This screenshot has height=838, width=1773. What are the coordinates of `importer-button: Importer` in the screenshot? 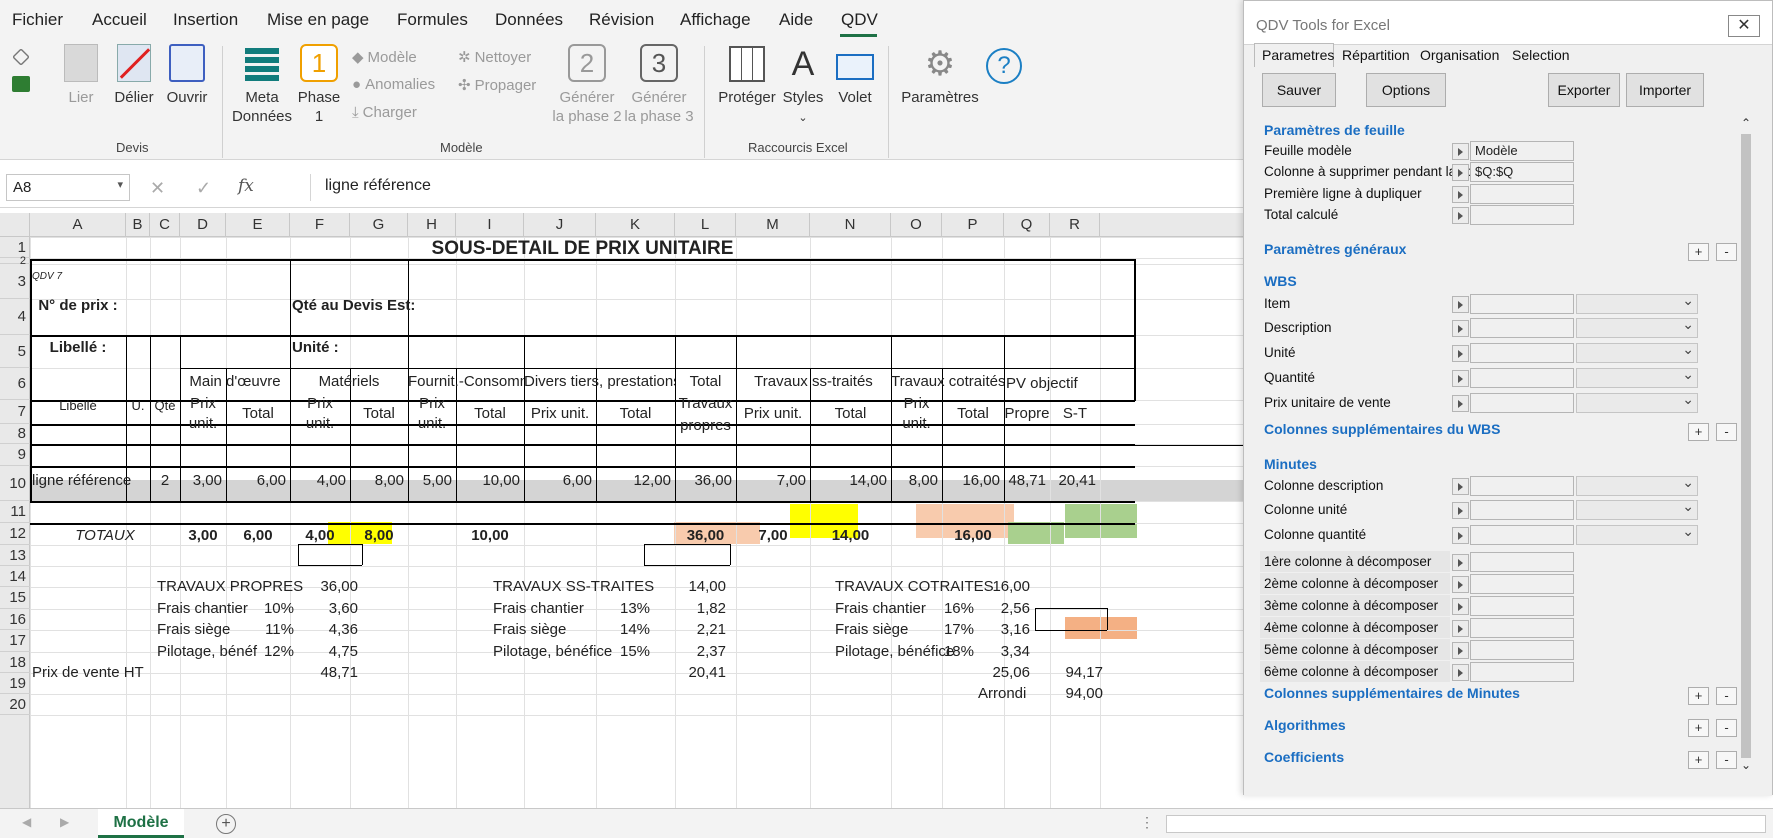 It's located at (1665, 90).